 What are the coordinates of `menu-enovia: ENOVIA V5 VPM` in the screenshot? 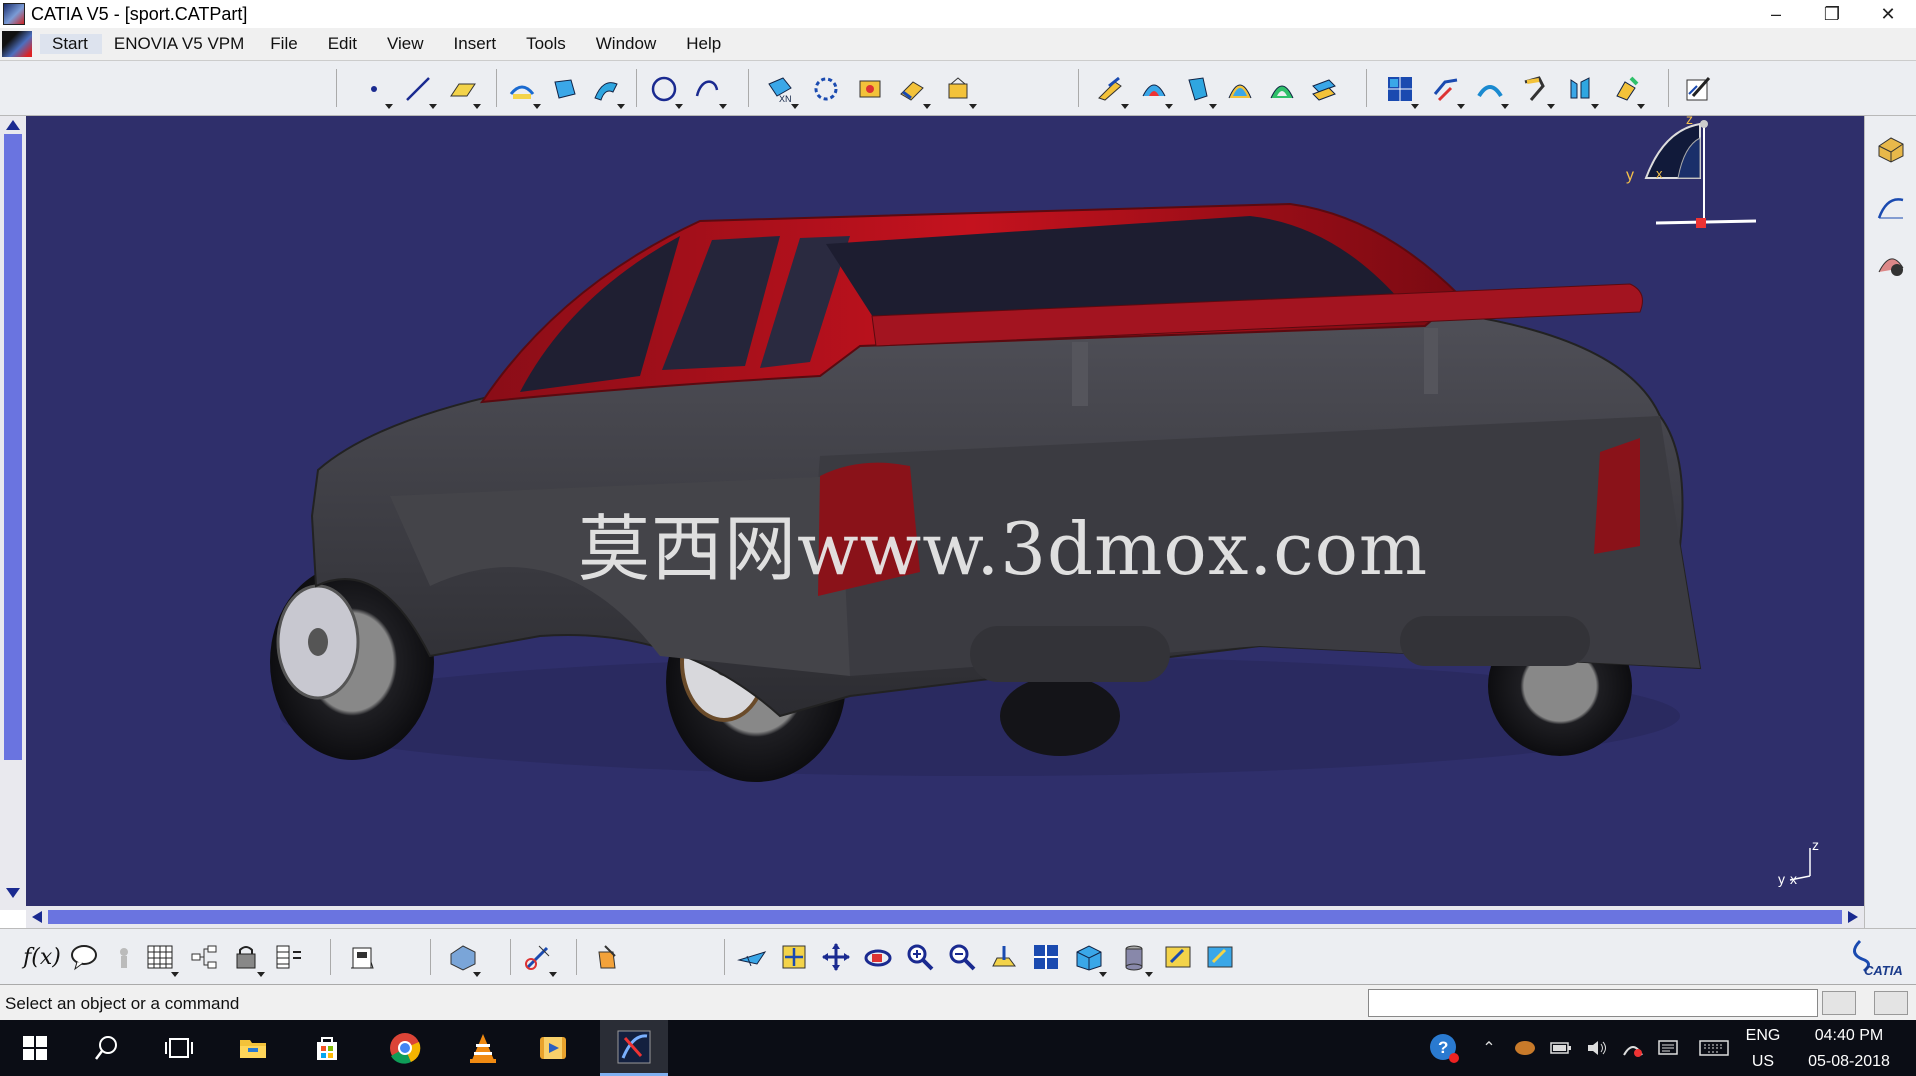 It's located at (180, 44).